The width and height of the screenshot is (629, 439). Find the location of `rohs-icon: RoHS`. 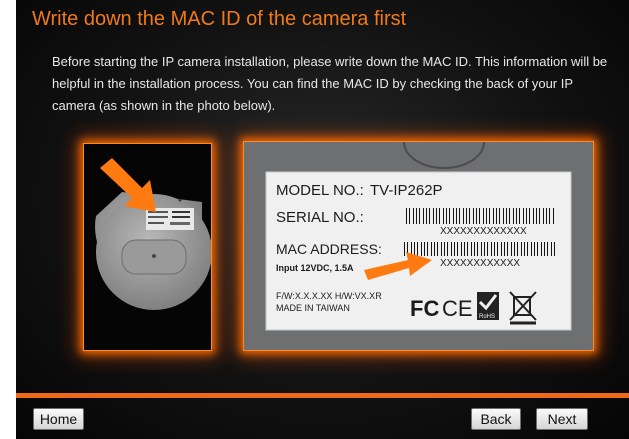

rohs-icon: RoHS is located at coordinates (488, 306).